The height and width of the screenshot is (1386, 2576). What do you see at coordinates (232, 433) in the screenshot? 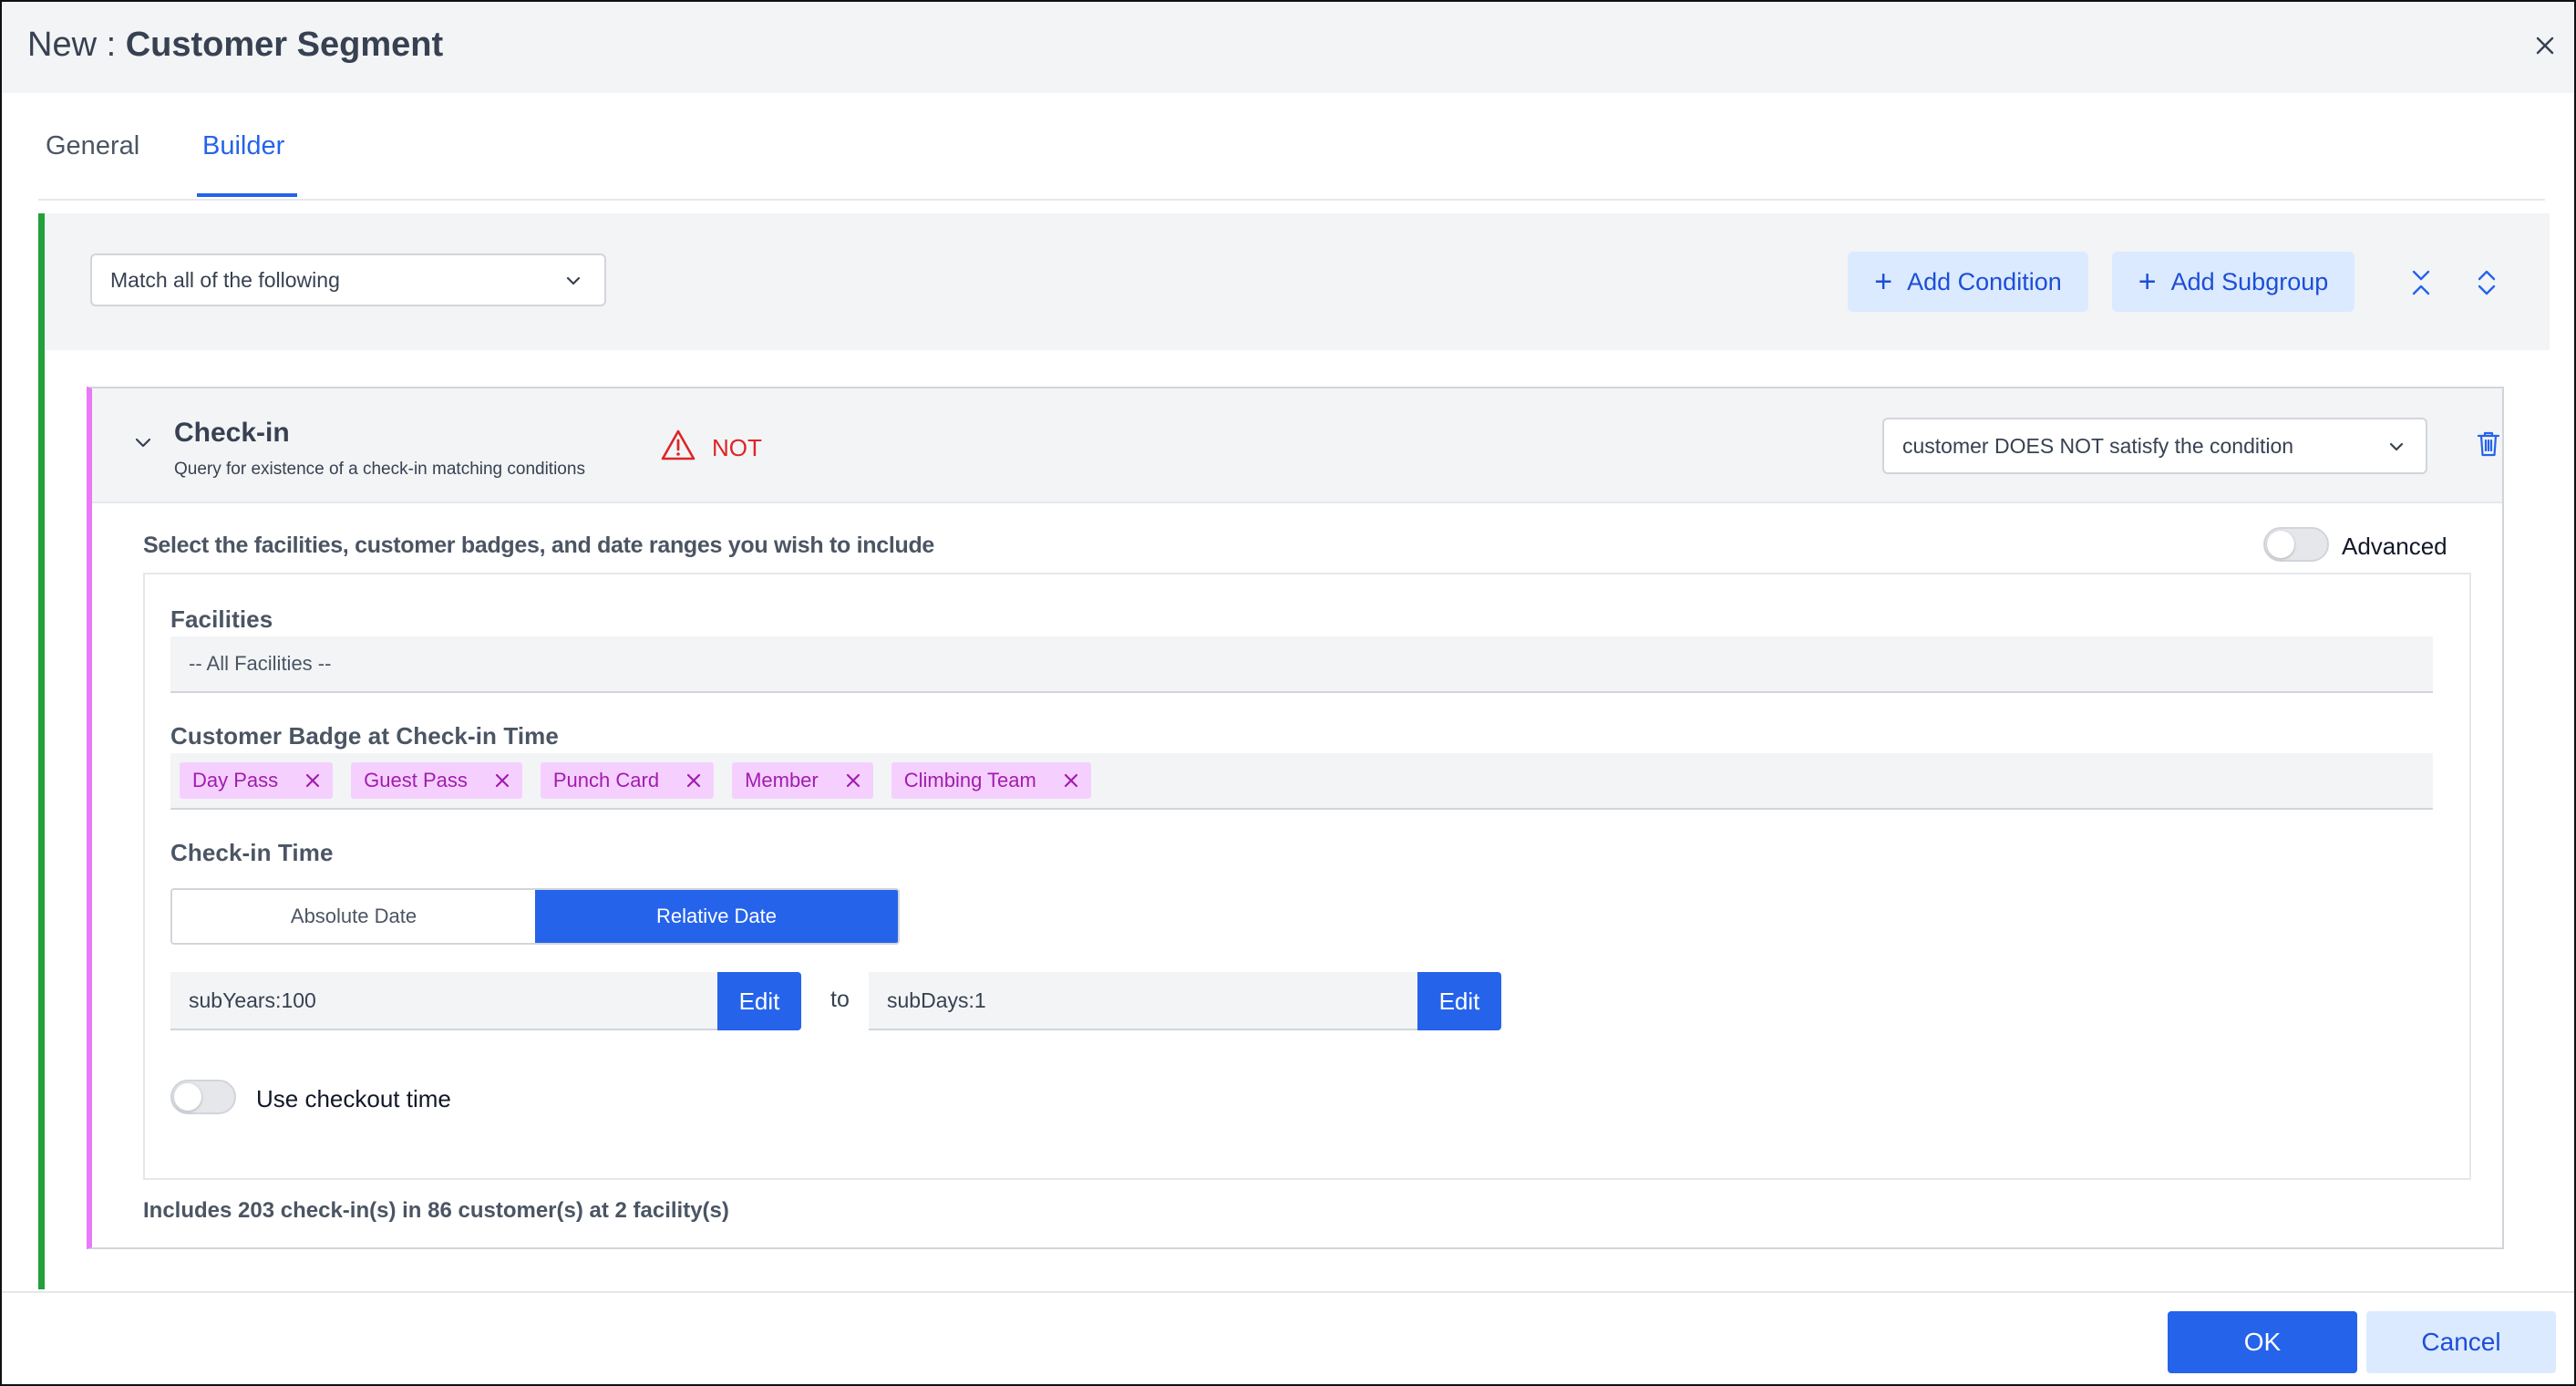
I see `condition-title: Check-in` at bounding box center [232, 433].